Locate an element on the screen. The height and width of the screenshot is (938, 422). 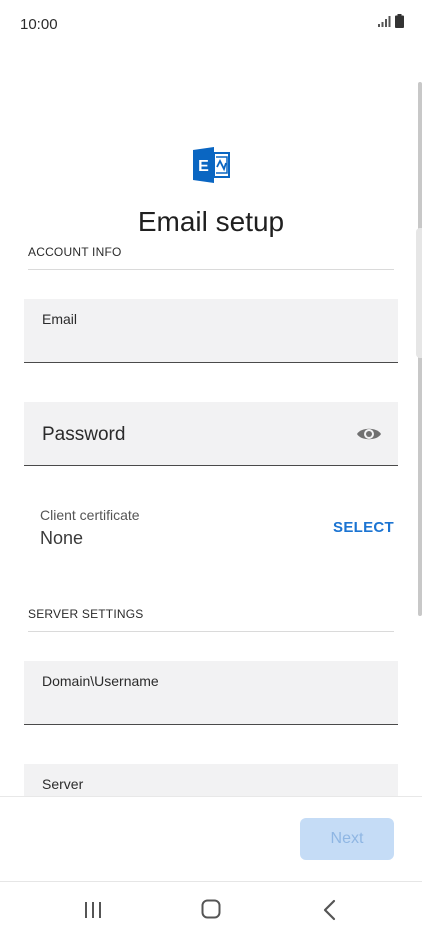
status-icons is located at coordinates (391, 21).